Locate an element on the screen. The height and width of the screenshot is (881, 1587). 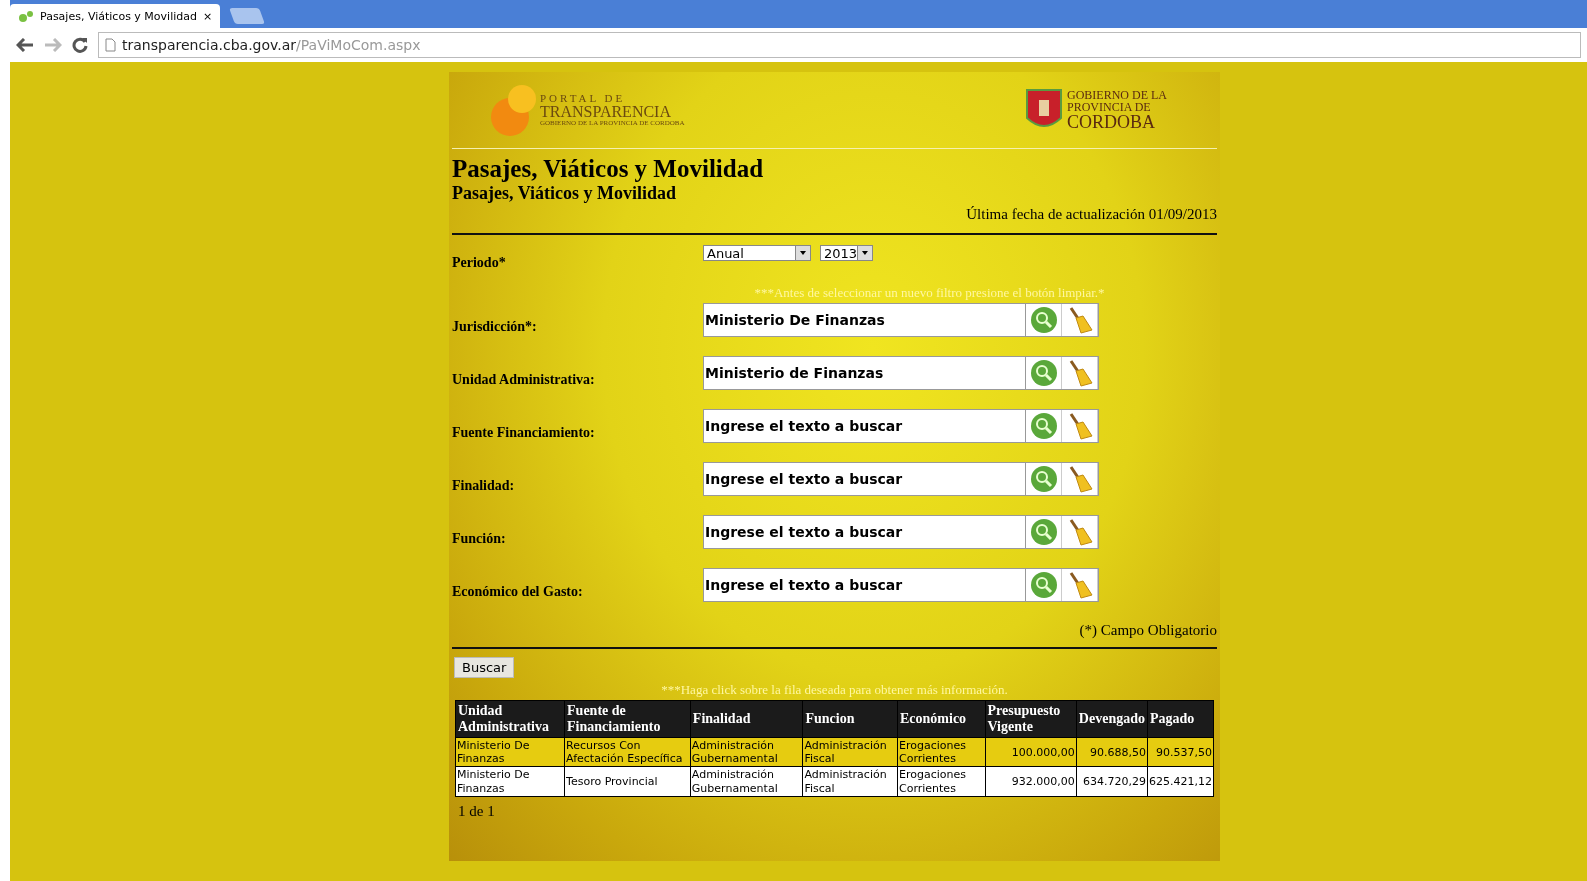
pager-text: 1 de 1 is located at coordinates (477, 811).